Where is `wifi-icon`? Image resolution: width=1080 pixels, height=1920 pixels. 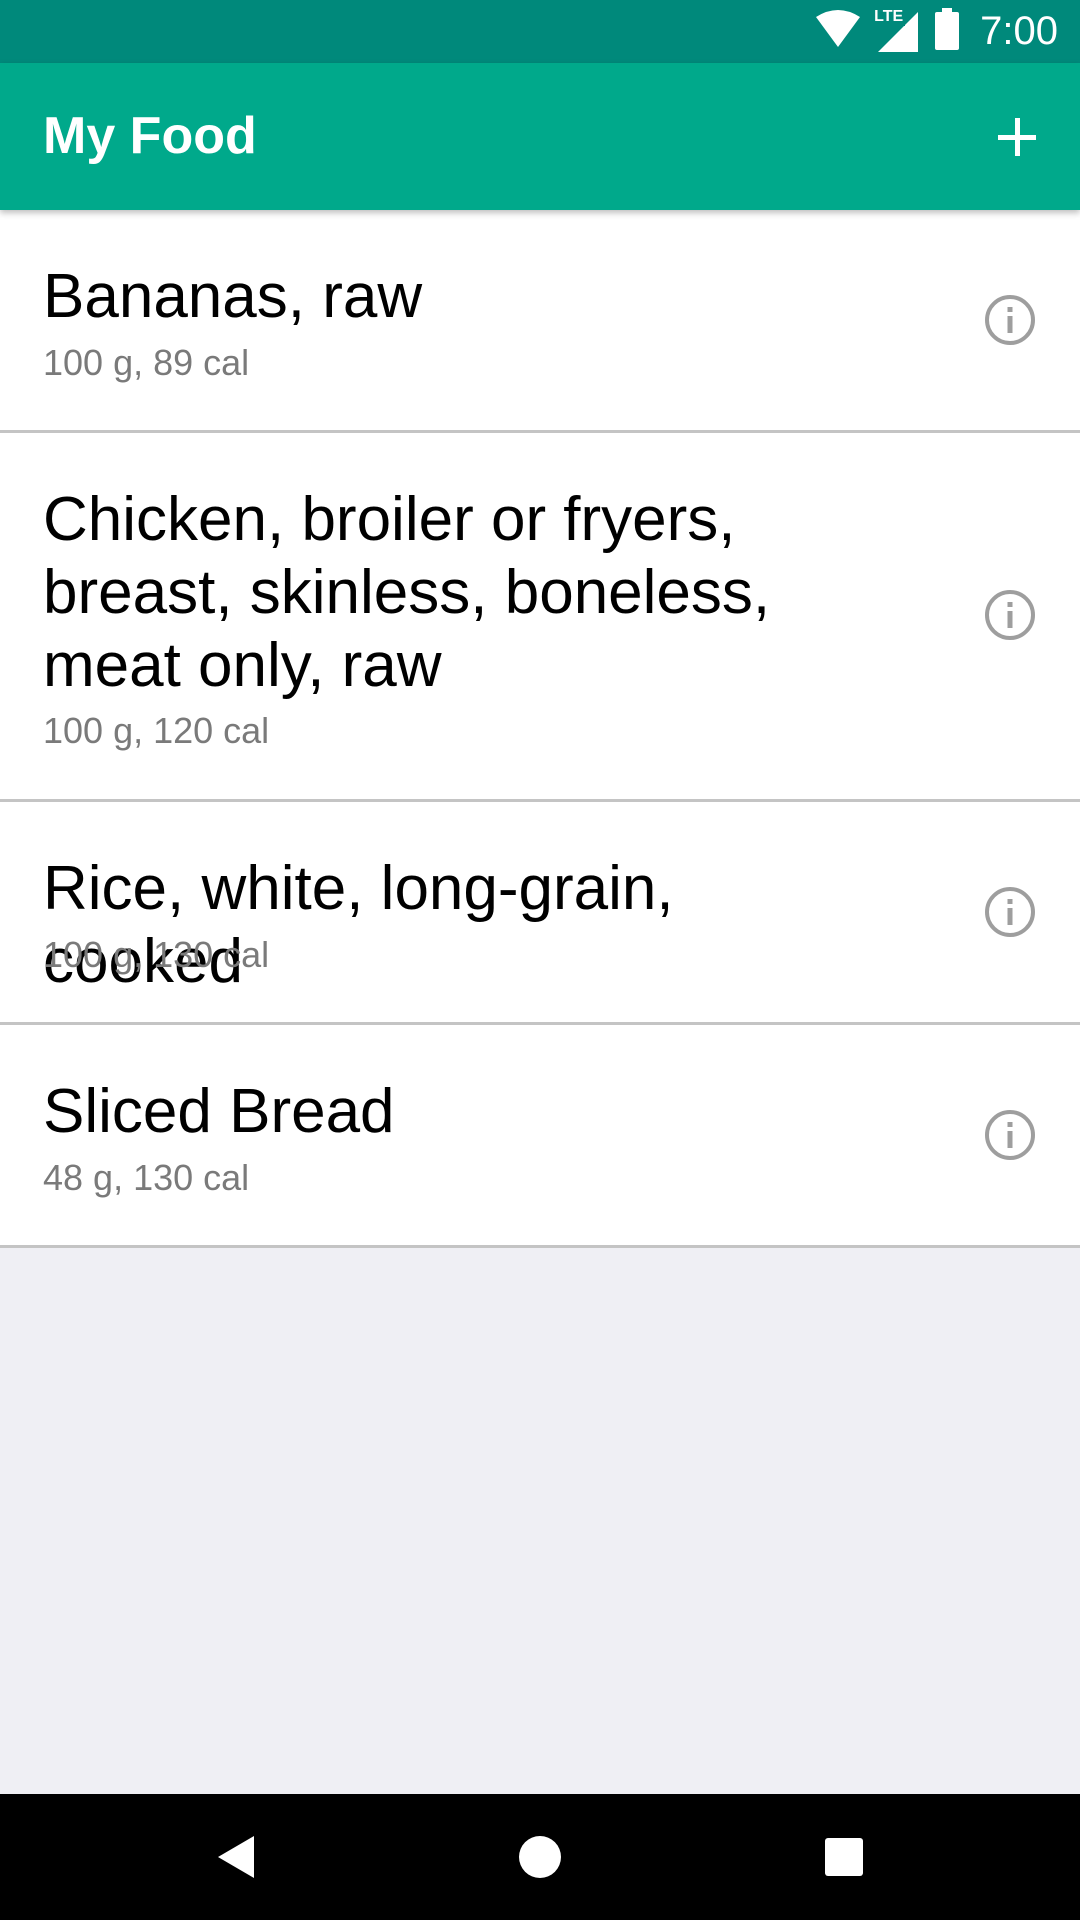 wifi-icon is located at coordinates (838, 31).